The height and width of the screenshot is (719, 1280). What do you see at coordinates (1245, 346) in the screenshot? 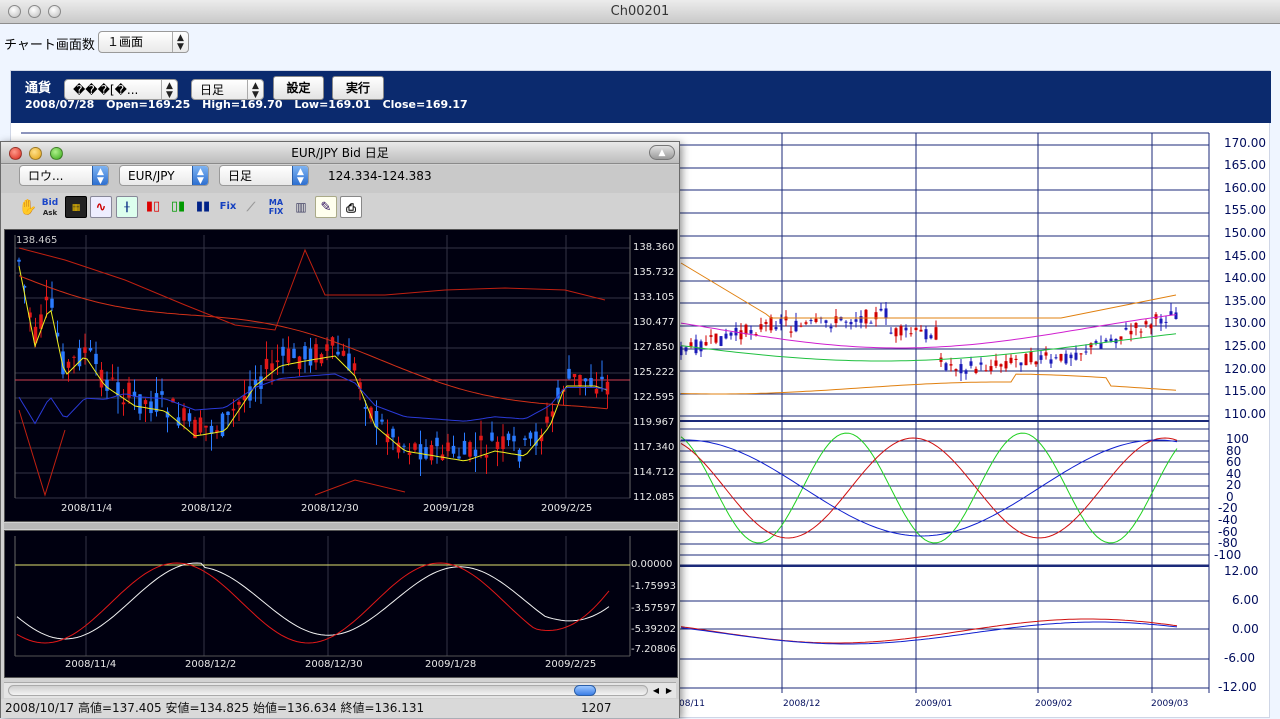
I see `price-tick: 125.00` at bounding box center [1245, 346].